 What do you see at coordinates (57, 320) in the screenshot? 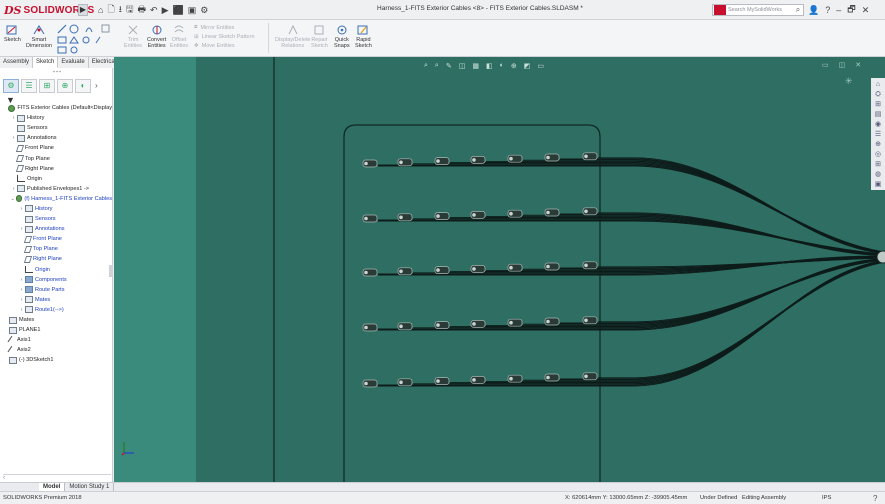
I see `tree-item: Mates` at bounding box center [57, 320].